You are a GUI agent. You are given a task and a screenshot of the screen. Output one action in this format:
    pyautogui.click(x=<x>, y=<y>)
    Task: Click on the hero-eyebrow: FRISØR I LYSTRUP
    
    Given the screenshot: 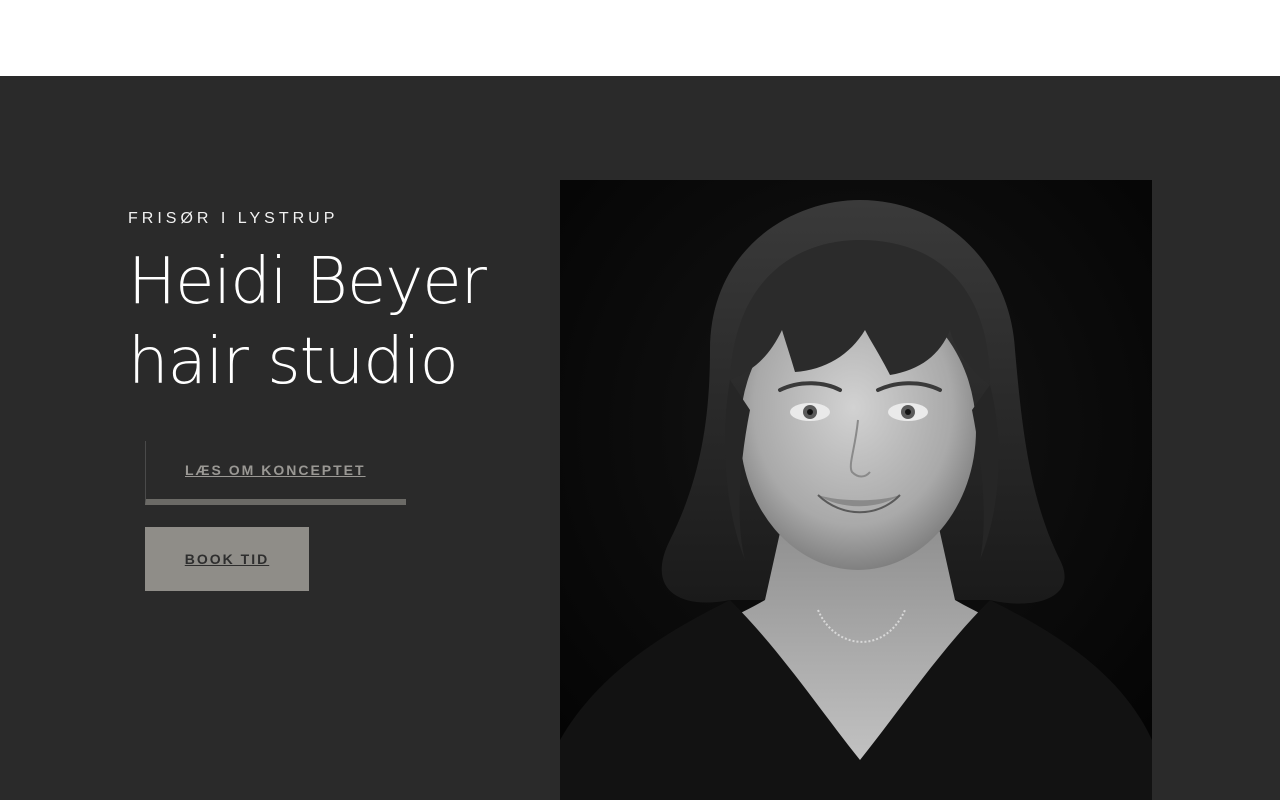 What is the action you would take?
    pyautogui.click(x=233, y=218)
    